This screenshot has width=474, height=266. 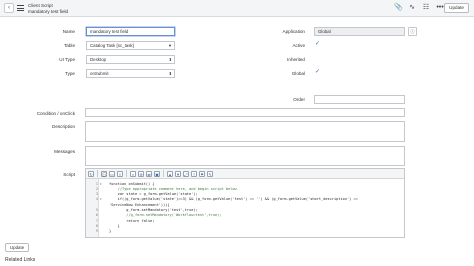 What do you see at coordinates (245, 131) in the screenshot?
I see `description-textarea` at bounding box center [245, 131].